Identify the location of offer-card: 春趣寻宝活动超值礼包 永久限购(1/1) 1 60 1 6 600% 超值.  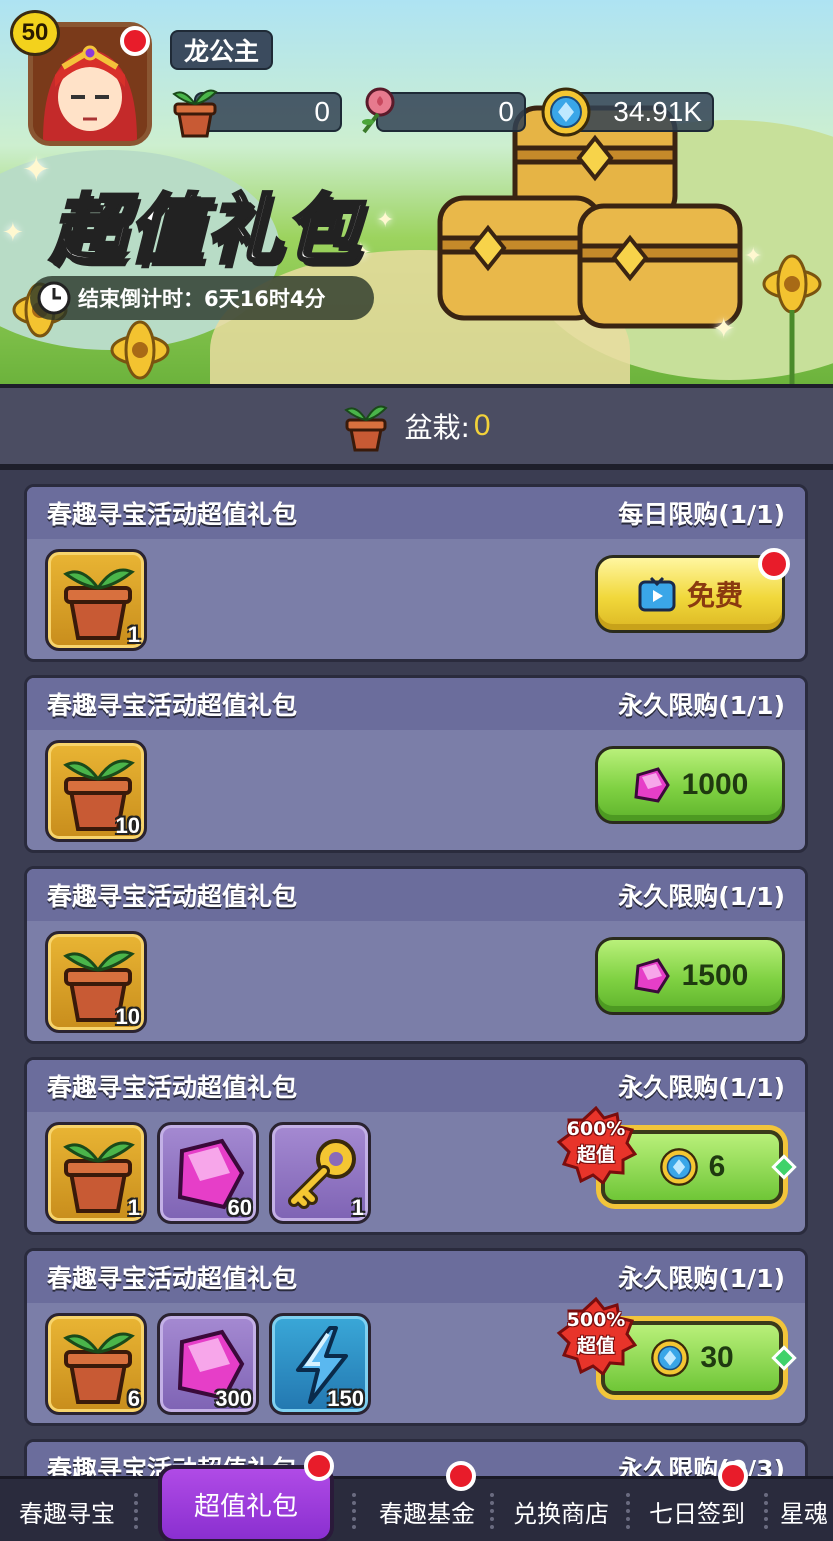
(416, 1146).